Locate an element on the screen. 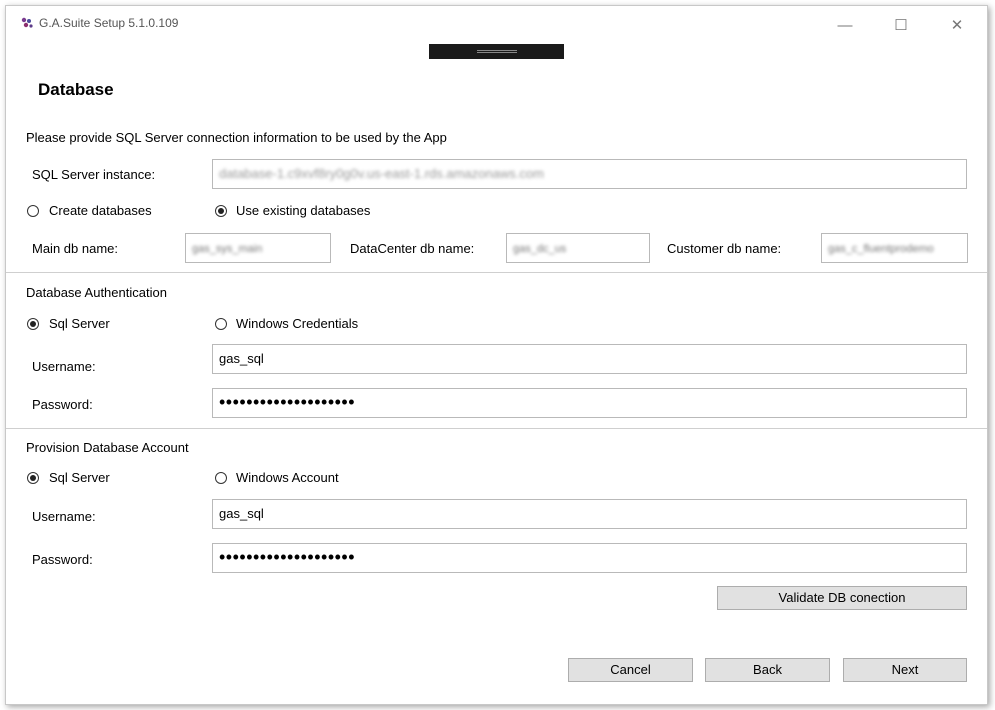  maximize-button: ☐ is located at coordinates (901, 26).